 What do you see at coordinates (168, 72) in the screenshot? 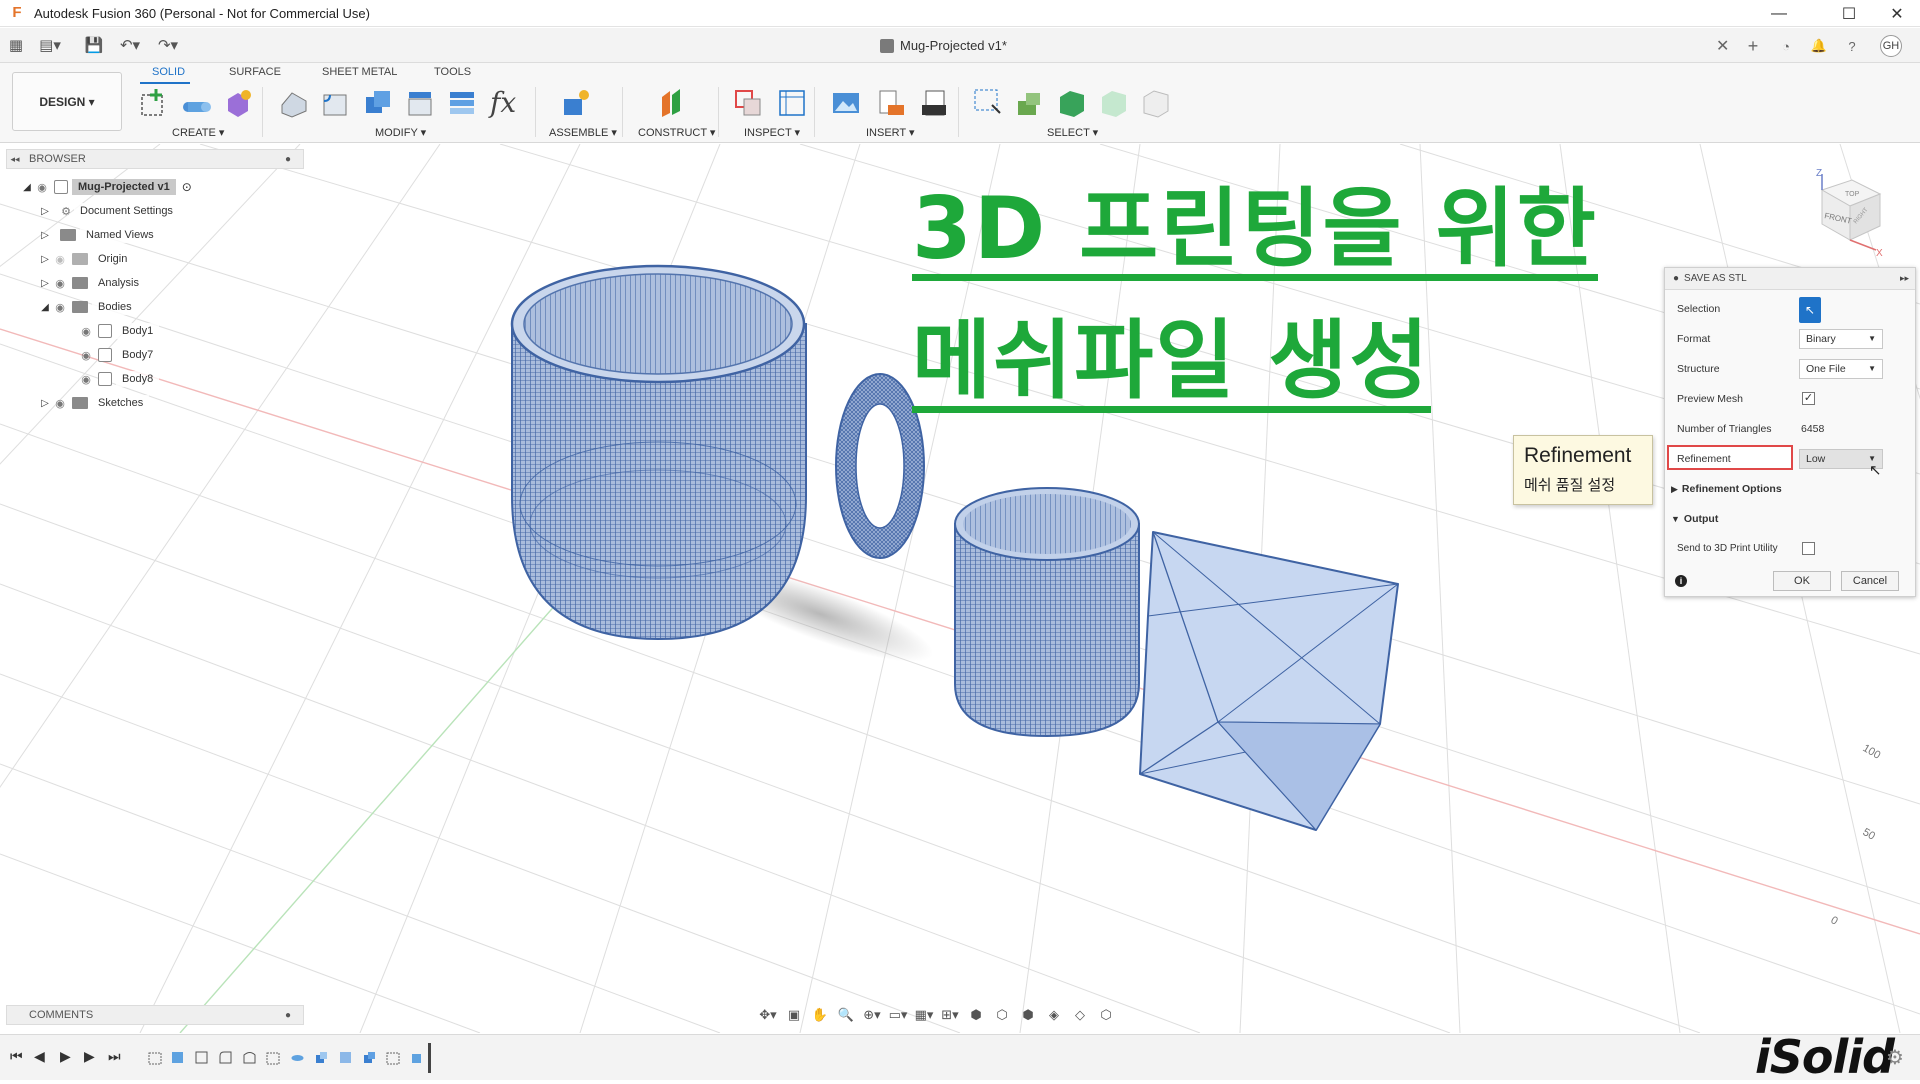
I see `tab-solid: SOLID` at bounding box center [168, 72].